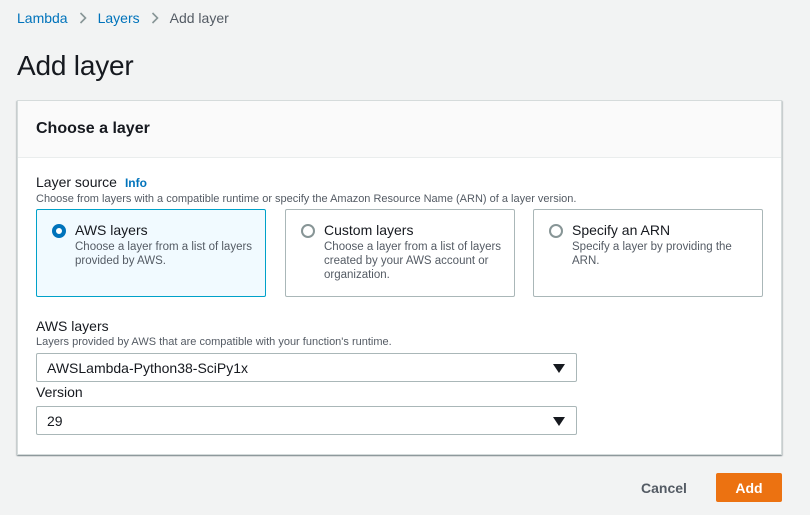 The image size is (810, 515). I want to click on page-title: Add layer, so click(75, 65).